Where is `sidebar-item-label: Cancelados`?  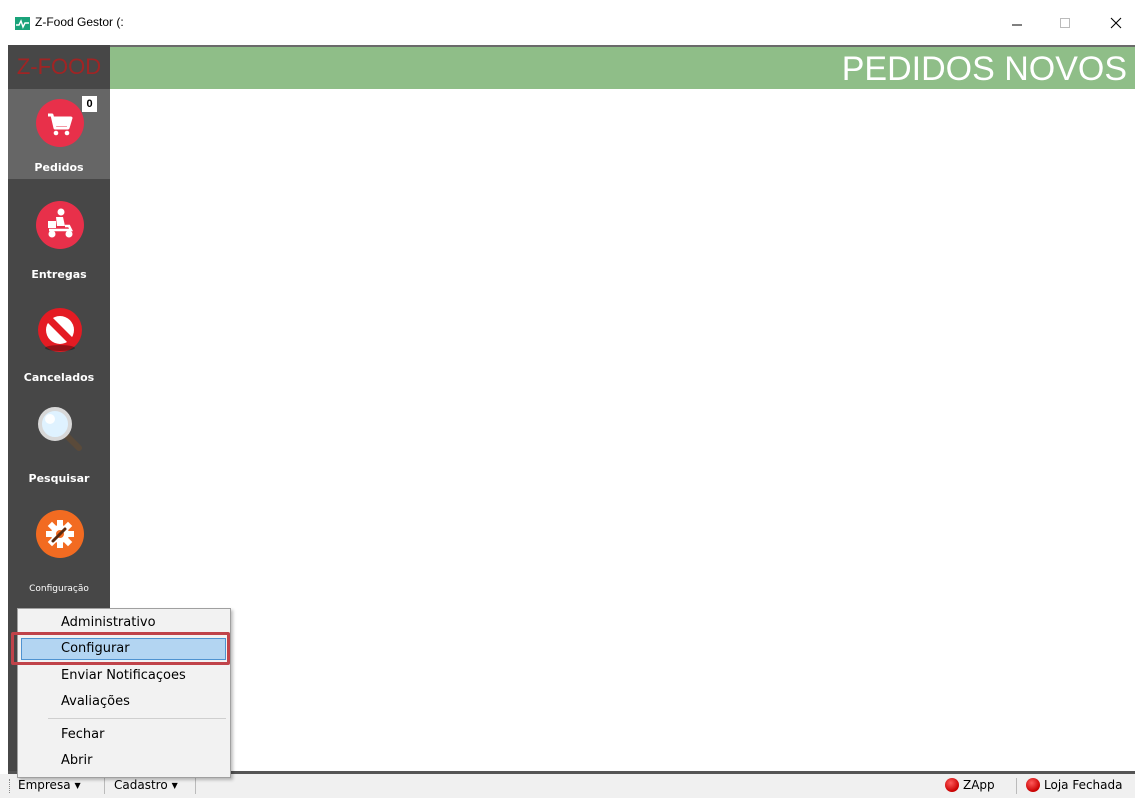
sidebar-item-label: Cancelados is located at coordinates (59, 377).